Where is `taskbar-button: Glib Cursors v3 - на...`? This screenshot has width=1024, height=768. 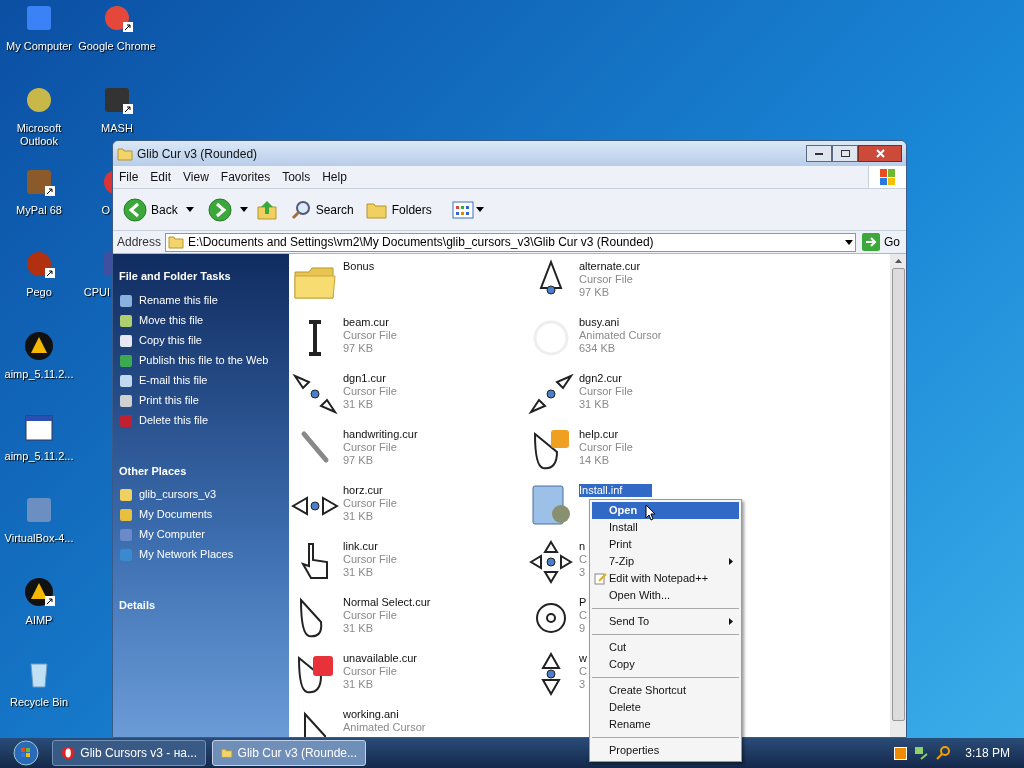 taskbar-button: Glib Cursors v3 - на... is located at coordinates (129, 753).